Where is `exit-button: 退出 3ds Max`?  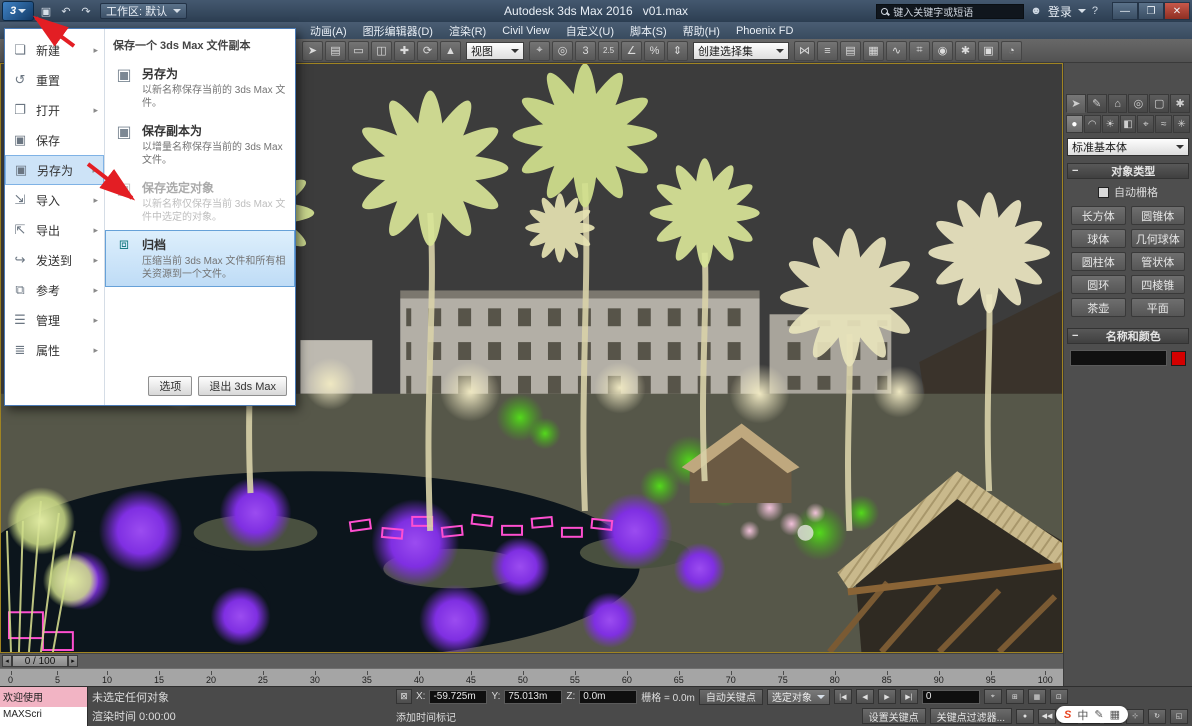
exit-button: 退出 3ds Max is located at coordinates (242, 386).